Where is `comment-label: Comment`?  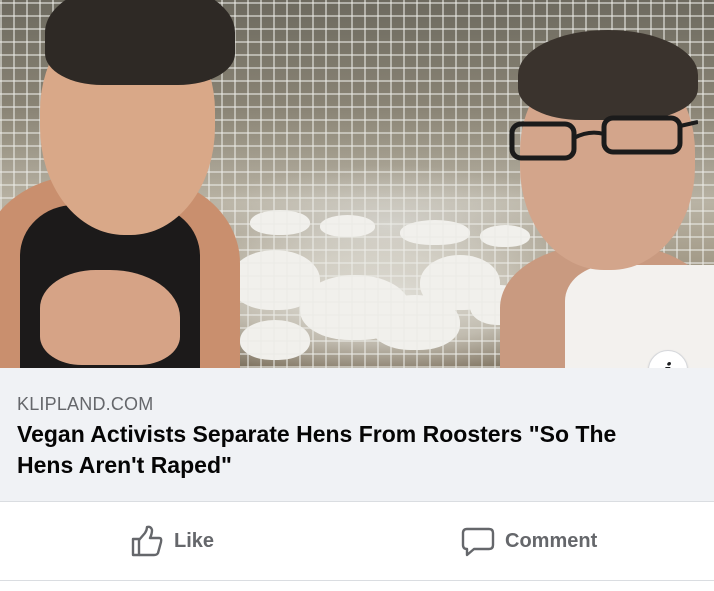 comment-label: Comment is located at coordinates (551, 540).